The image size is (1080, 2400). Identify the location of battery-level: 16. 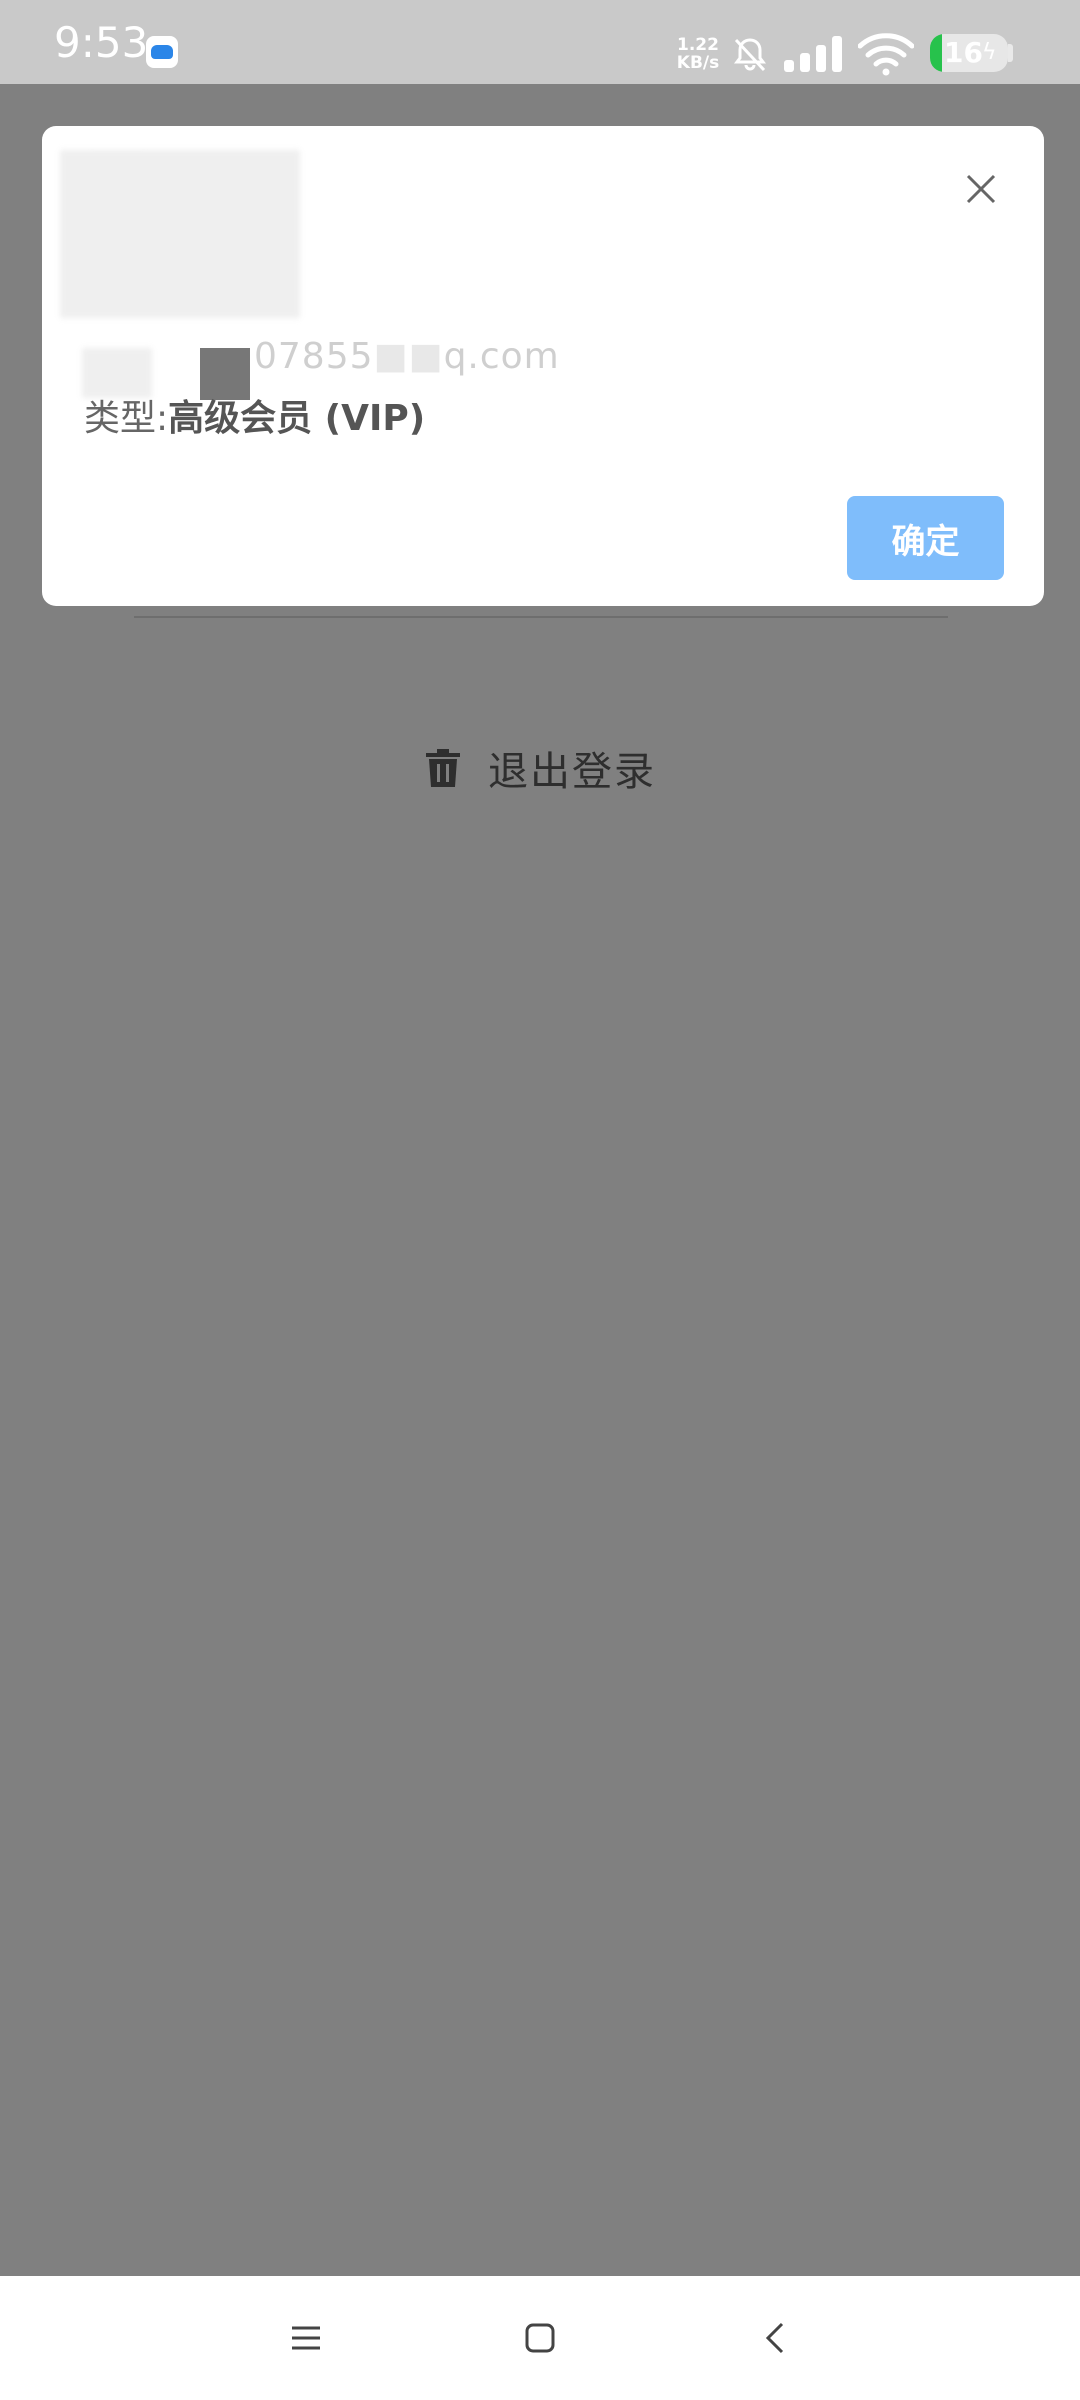
(963, 52).